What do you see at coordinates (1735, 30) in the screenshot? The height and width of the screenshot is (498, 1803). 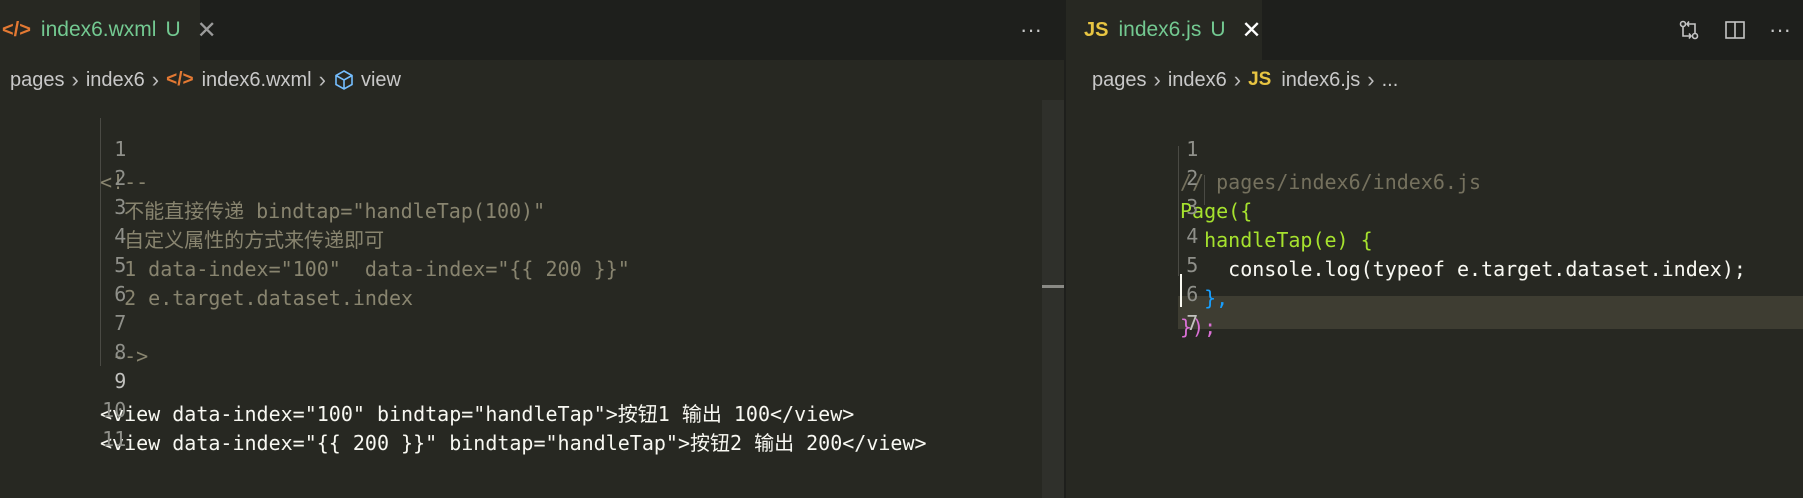 I see `split-editor-icon` at bounding box center [1735, 30].